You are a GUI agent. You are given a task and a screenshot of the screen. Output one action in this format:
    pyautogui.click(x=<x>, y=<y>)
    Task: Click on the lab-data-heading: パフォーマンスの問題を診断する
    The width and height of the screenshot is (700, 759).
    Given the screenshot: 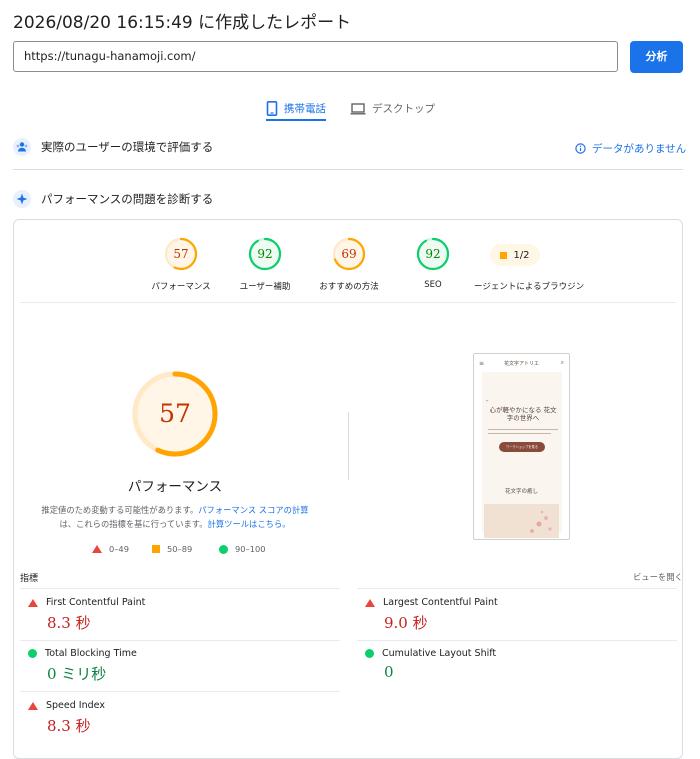 What is the action you would take?
    pyautogui.click(x=113, y=199)
    